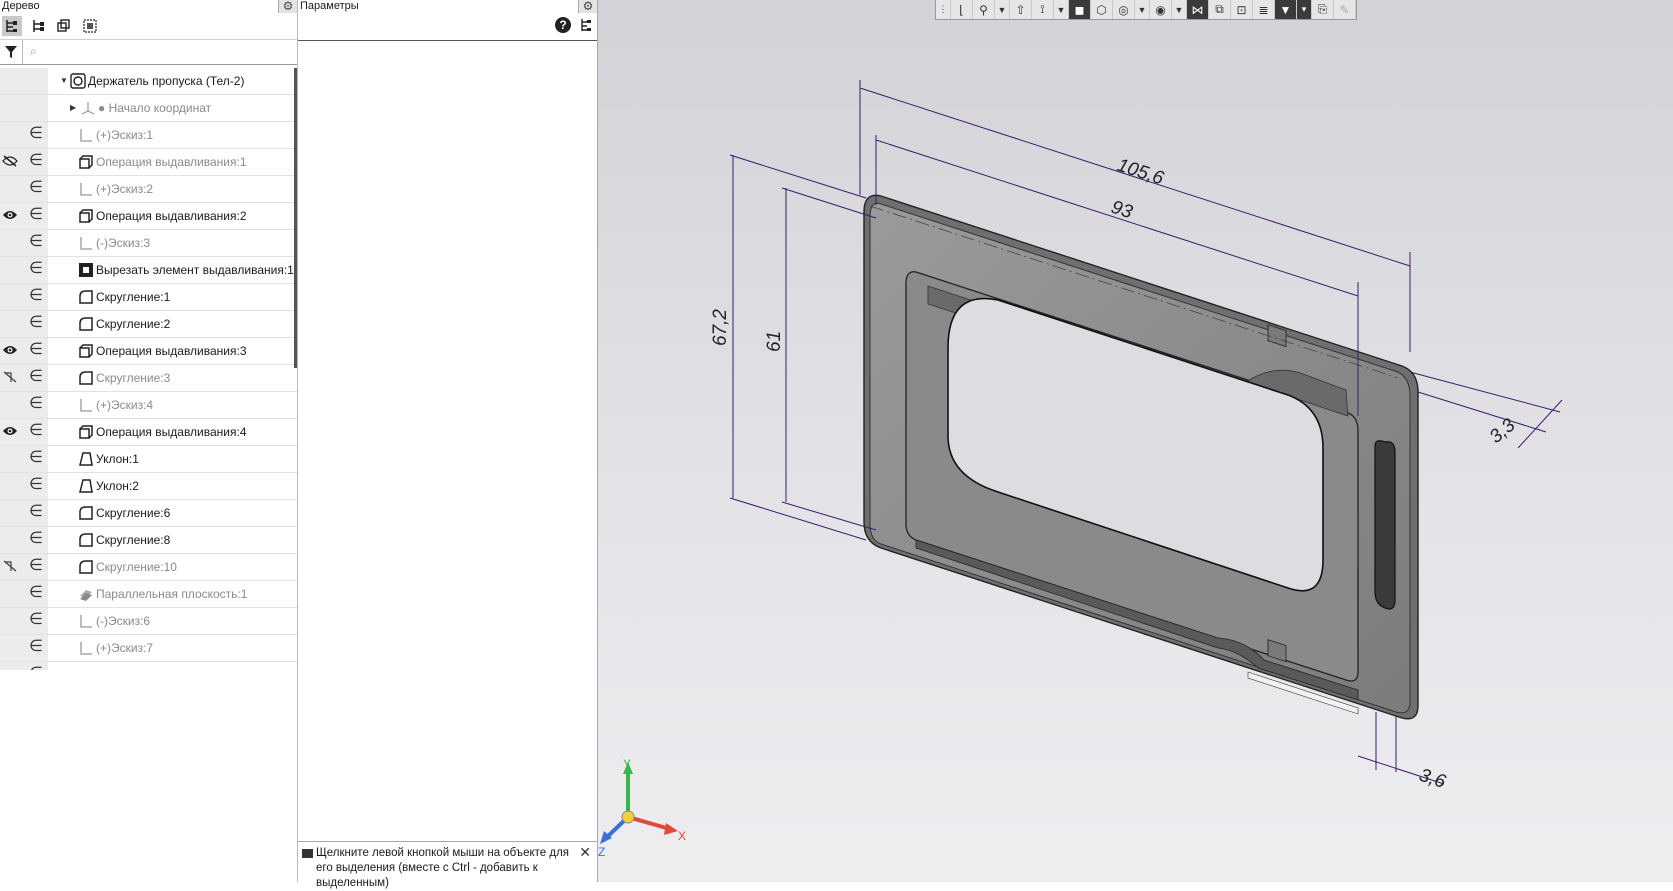 This screenshot has height=891, width=1673. Describe the element at coordinates (148, 459) in the screenshot. I see `tree-item: ∈ Уклон:1` at that location.